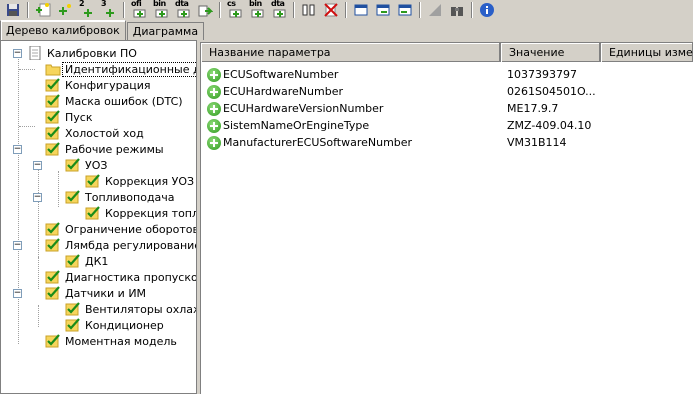 Image resolution: width=693 pixels, height=394 pixels. What do you see at coordinates (205, 10) in the screenshot?
I see `export-icon` at bounding box center [205, 10].